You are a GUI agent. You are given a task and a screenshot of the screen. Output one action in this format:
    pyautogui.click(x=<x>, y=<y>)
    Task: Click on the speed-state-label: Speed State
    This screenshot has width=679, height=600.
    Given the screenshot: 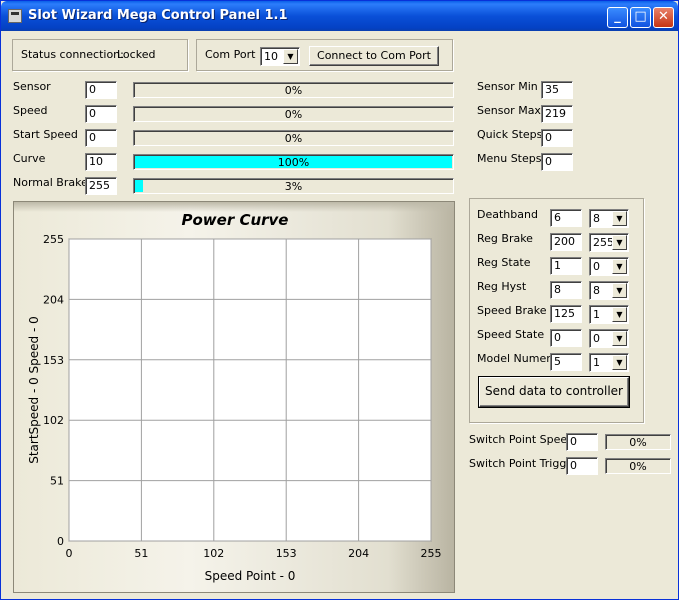 What is the action you would take?
    pyautogui.click(x=511, y=334)
    